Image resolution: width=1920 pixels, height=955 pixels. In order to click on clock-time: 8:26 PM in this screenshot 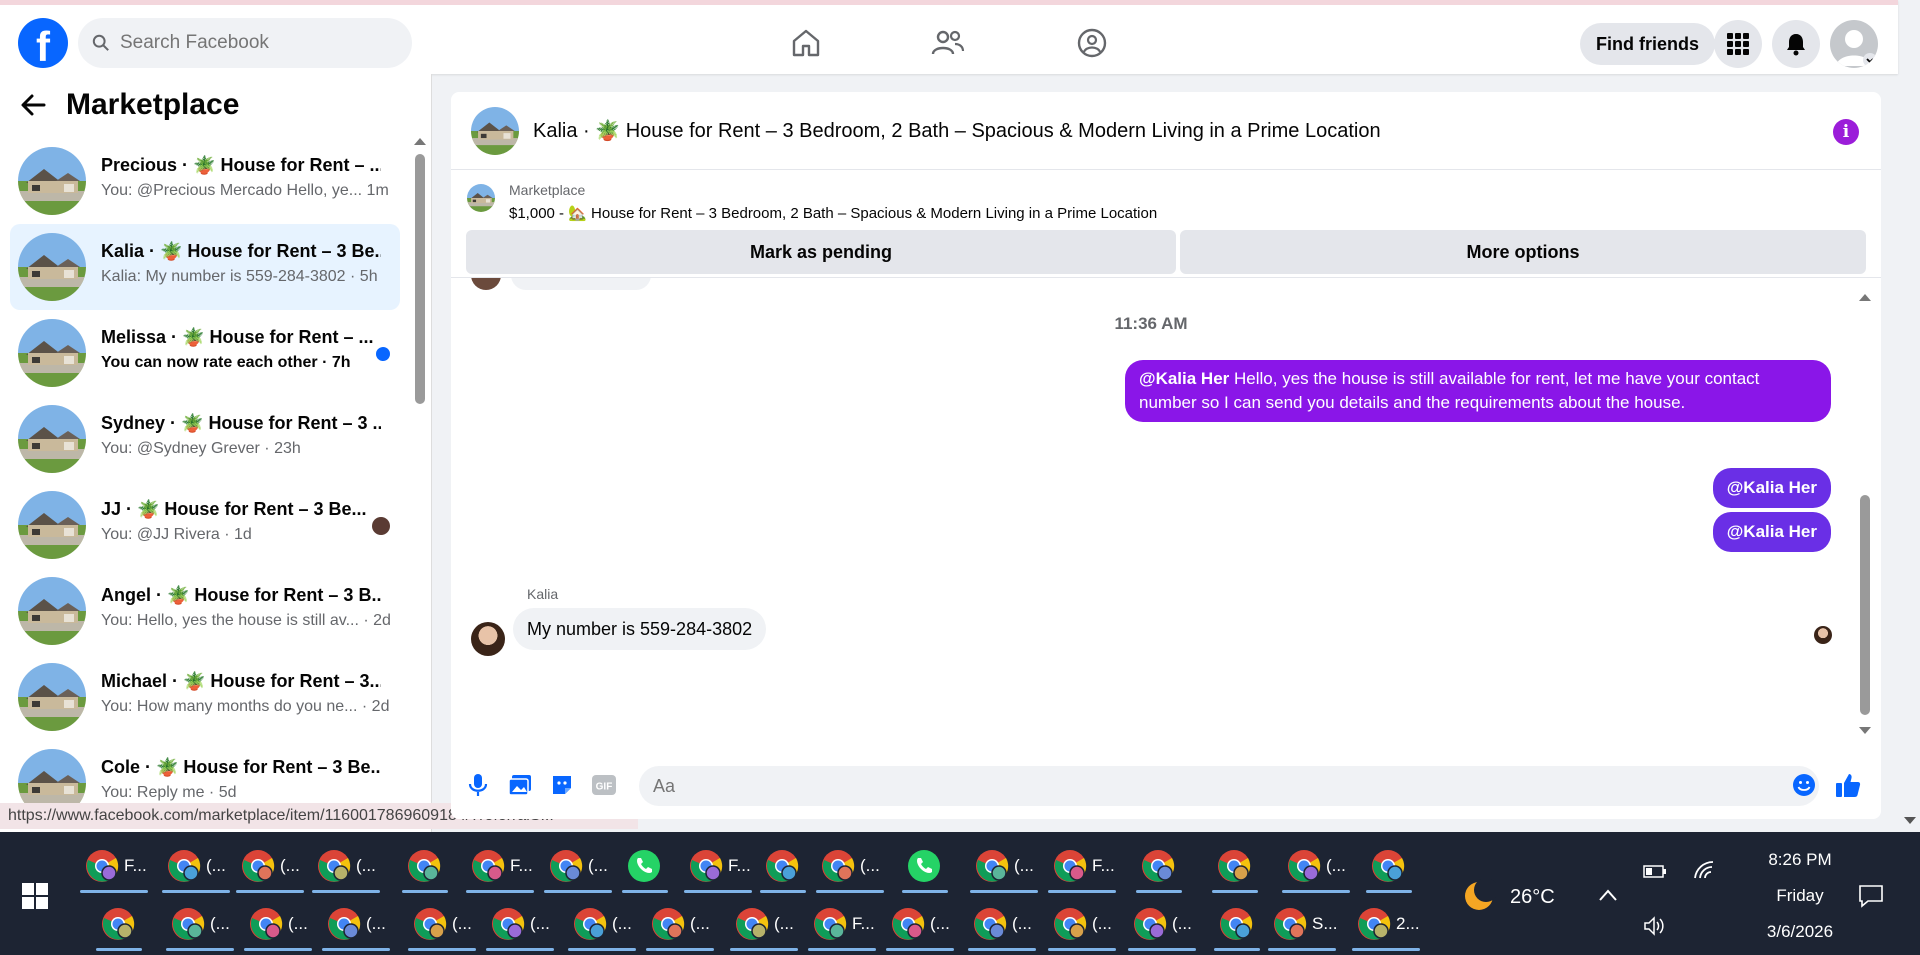, I will do `click(1800, 860)`.